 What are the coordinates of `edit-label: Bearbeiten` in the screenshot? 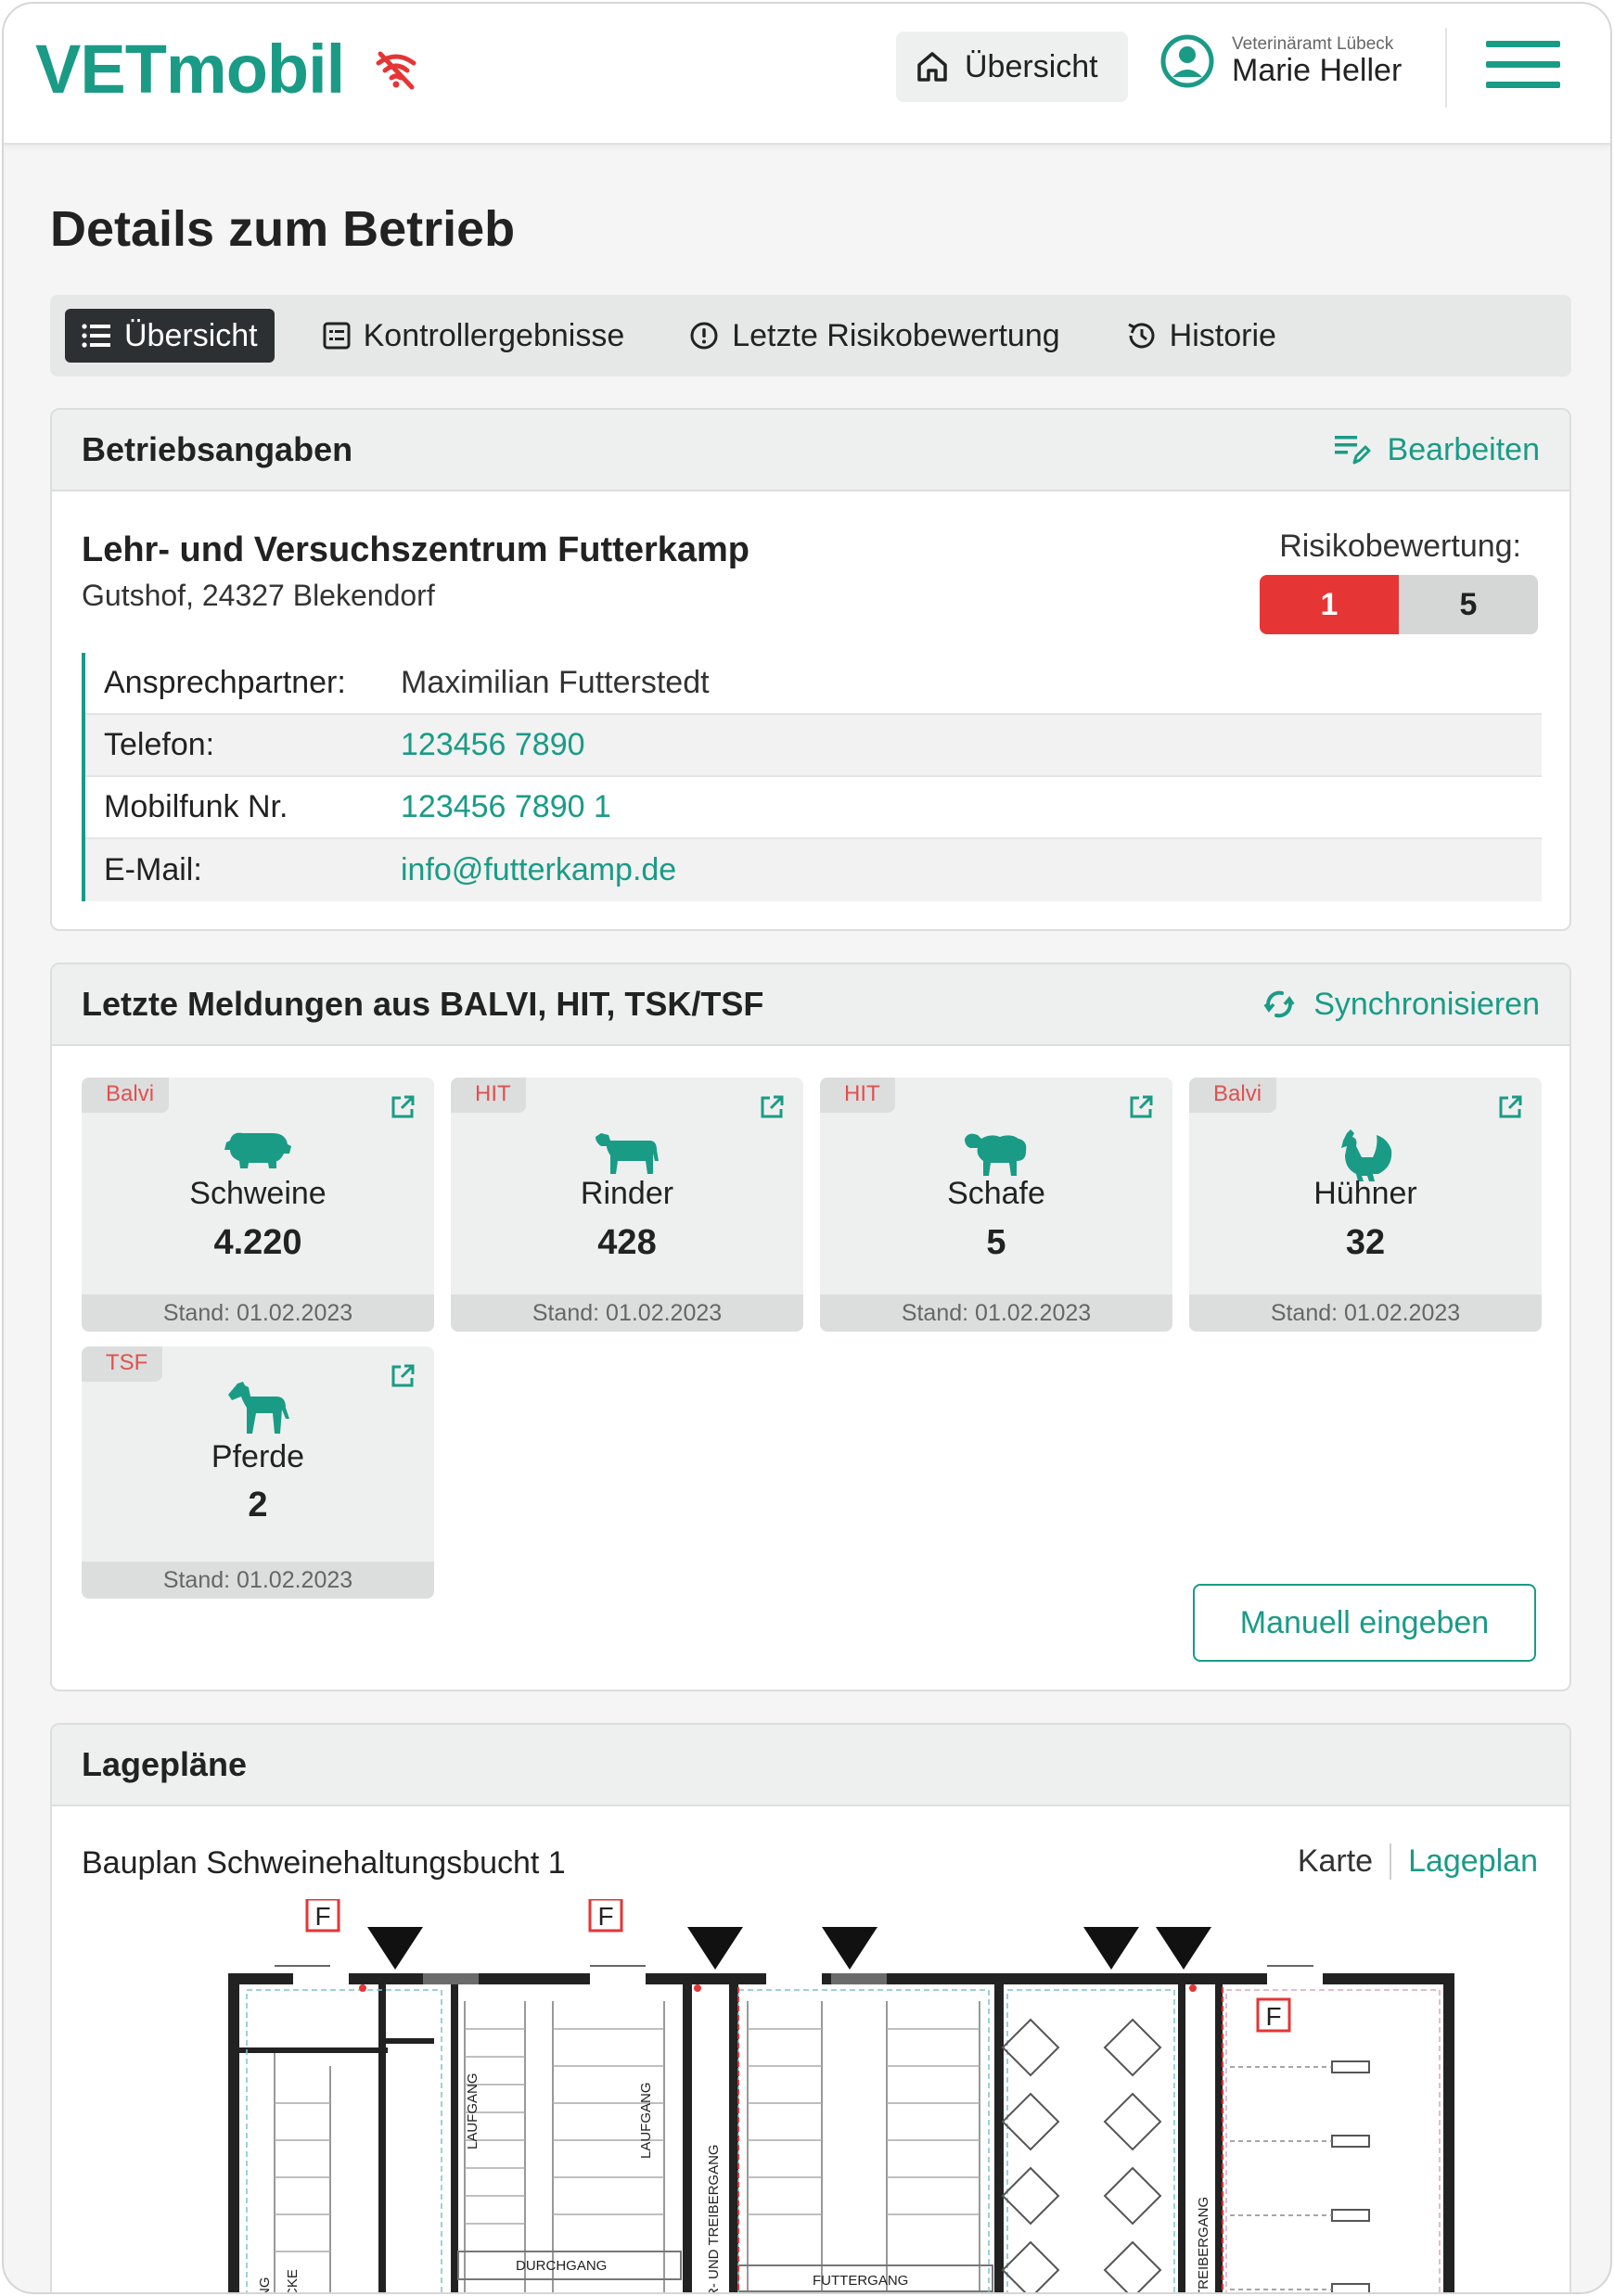 It's located at (1463, 449).